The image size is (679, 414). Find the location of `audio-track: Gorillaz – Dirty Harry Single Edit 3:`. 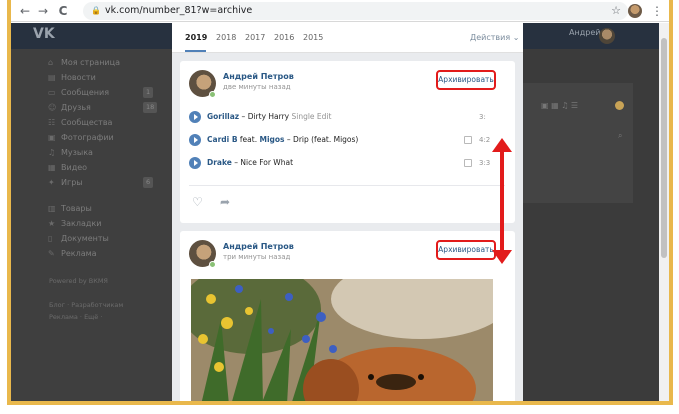

audio-track: Gorillaz – Dirty Harry Single Edit 3: is located at coordinates (344, 117).